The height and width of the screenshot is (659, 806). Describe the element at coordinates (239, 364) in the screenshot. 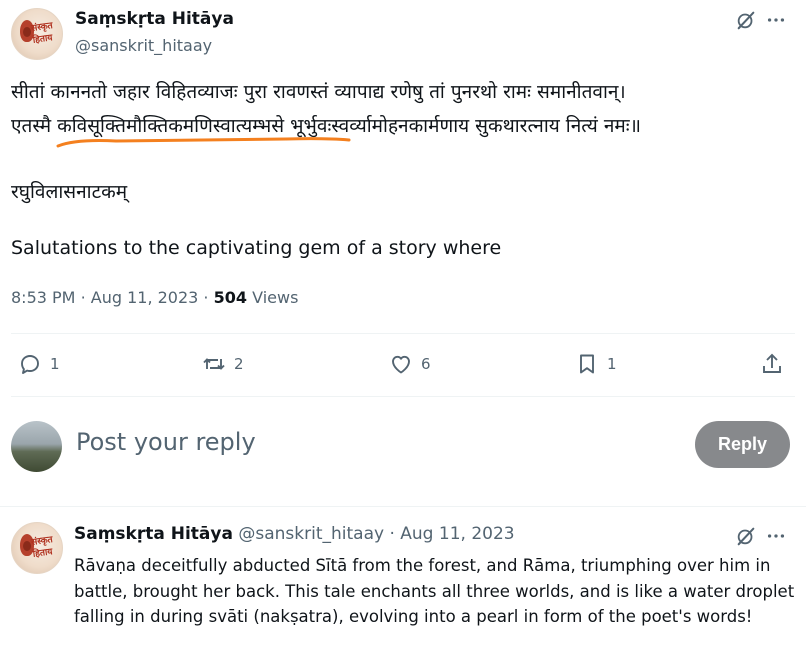

I see `retweet-count: 2` at that location.